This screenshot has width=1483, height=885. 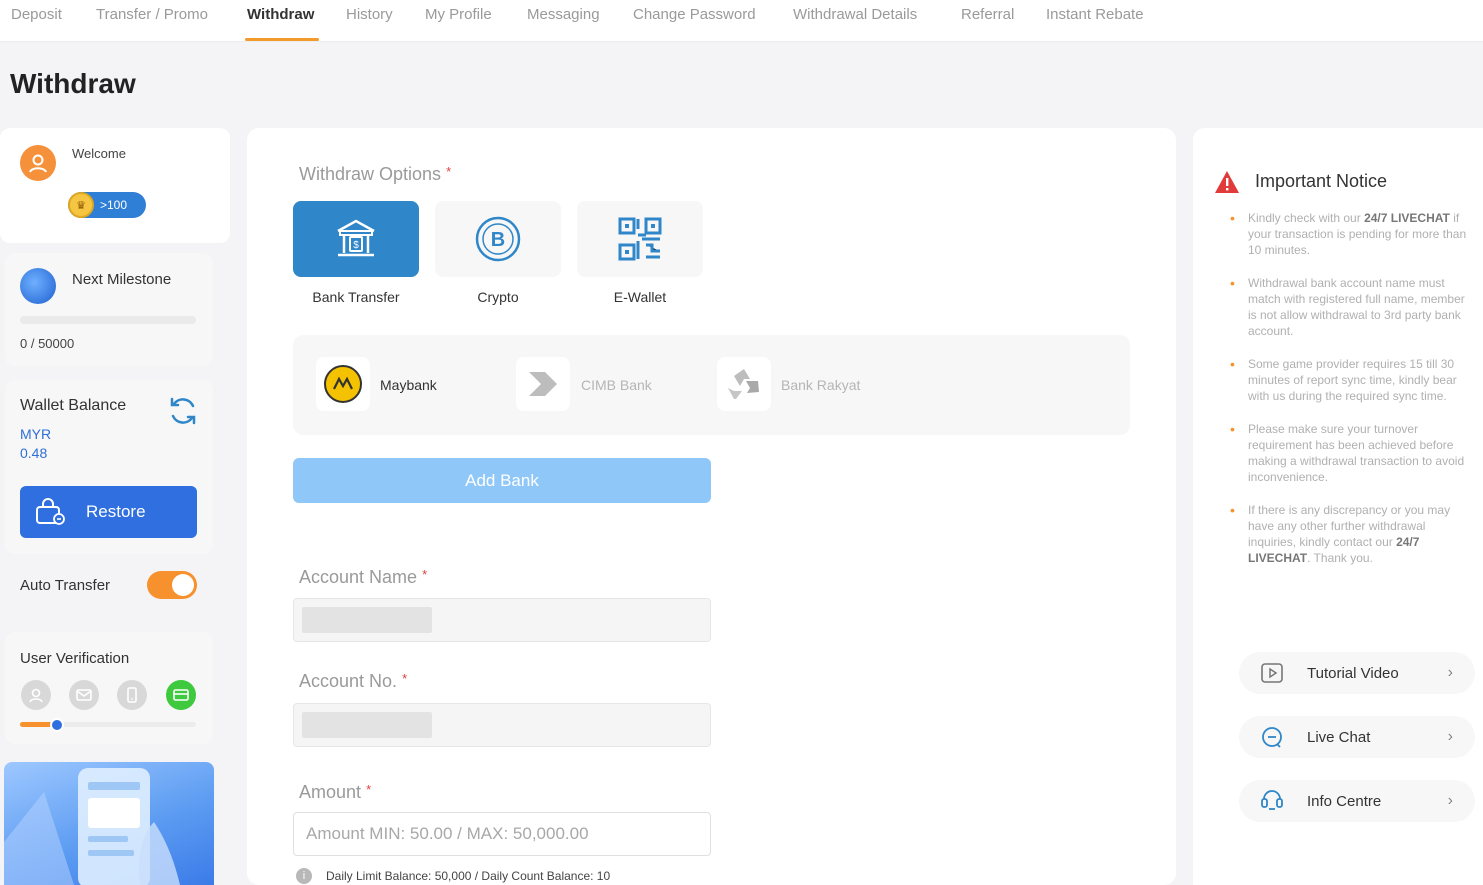 I want to click on bank-cimb, so click(x=543, y=384).